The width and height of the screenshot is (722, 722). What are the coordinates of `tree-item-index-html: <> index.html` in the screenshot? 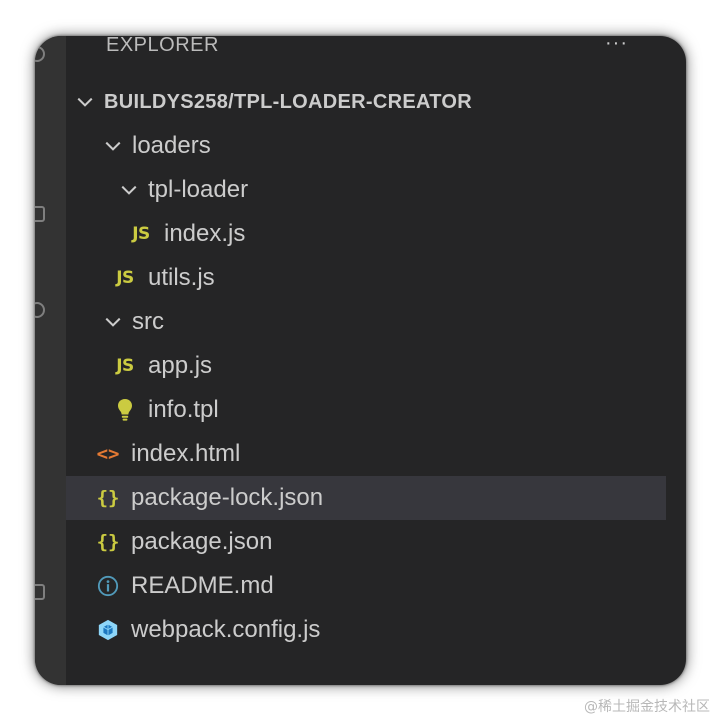 It's located at (366, 454).